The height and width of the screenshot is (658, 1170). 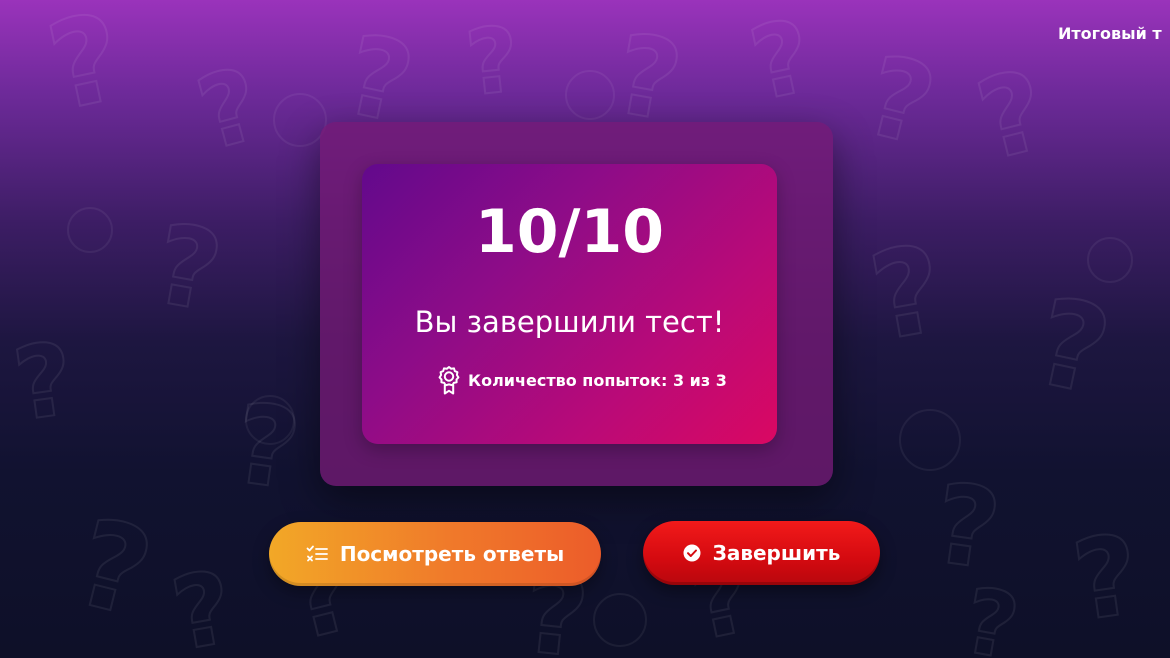 I want to click on attempts-info: Количество попыток: 3 из 3, so click(x=582, y=380).